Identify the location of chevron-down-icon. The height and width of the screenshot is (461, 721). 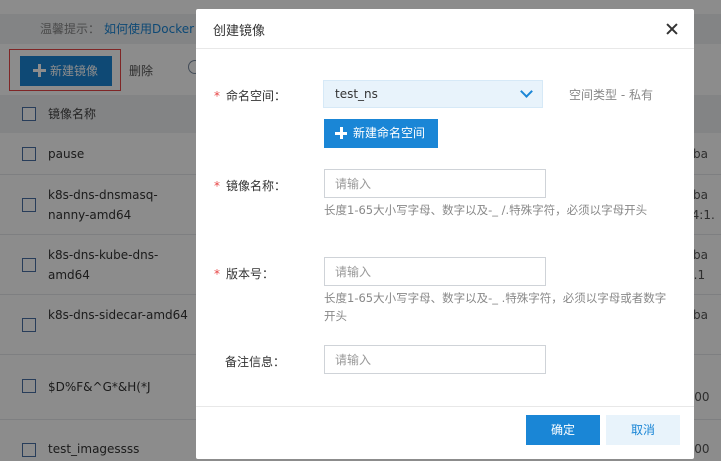
(526, 91).